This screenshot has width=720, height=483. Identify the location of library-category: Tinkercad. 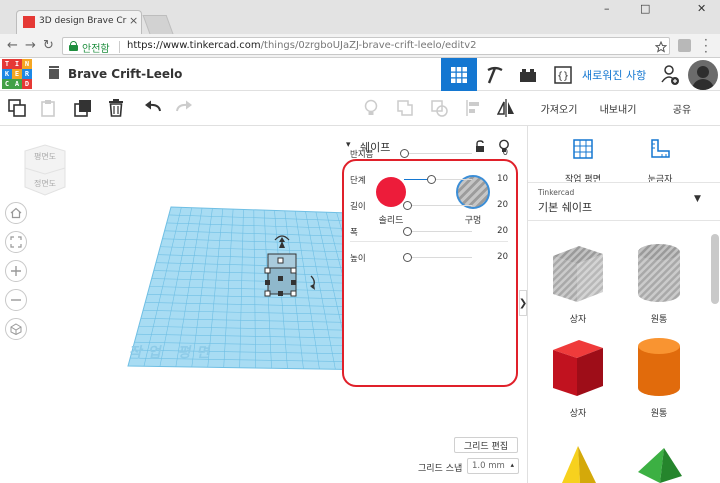
(556, 192).